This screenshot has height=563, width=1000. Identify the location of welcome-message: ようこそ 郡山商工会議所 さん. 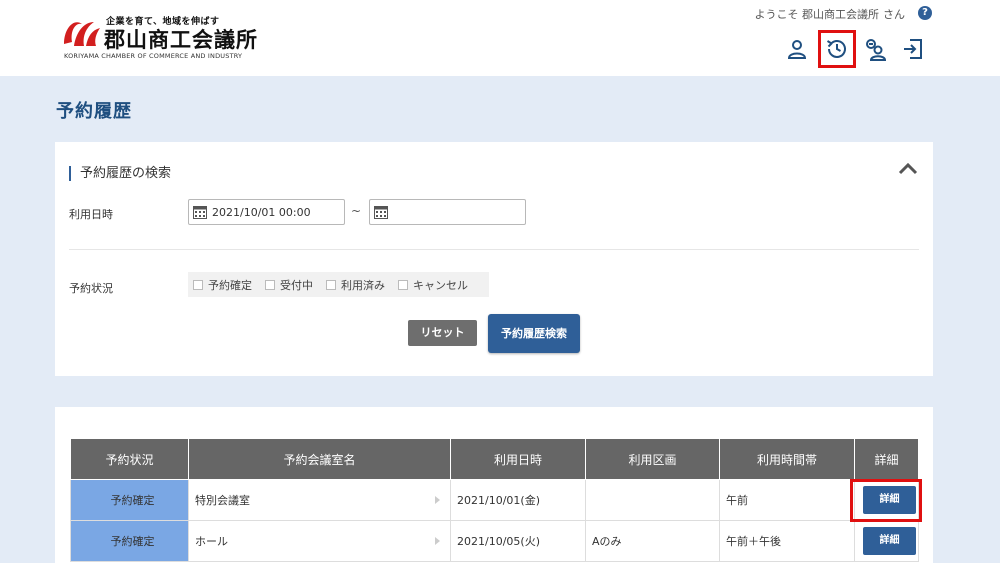
(830, 14).